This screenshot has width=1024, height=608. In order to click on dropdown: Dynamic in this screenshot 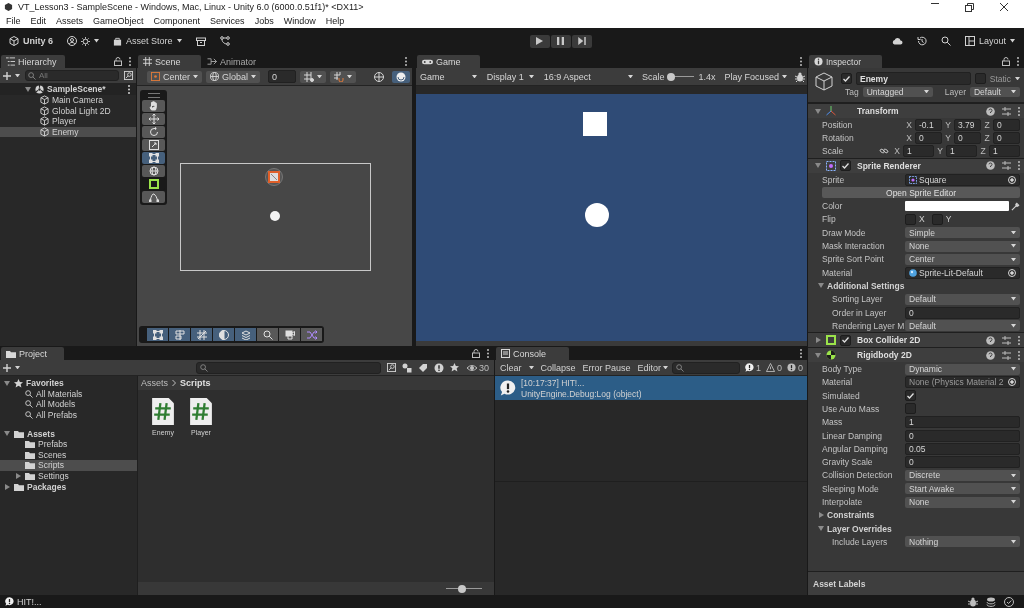, I will do `click(962, 369)`.